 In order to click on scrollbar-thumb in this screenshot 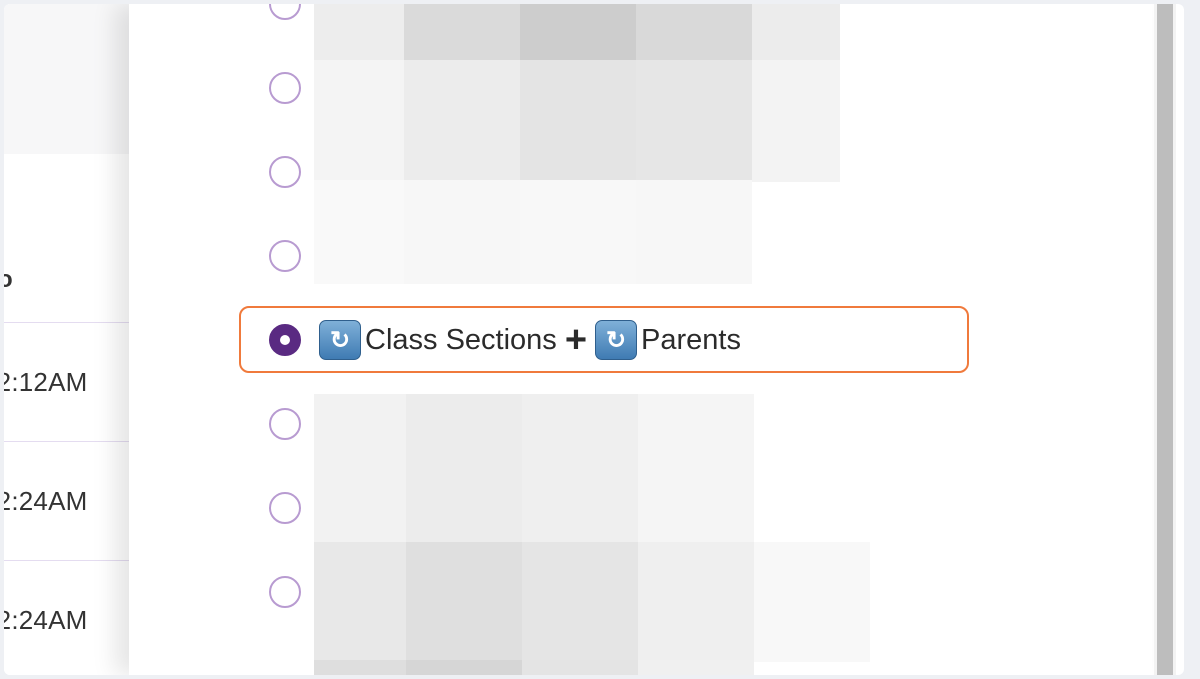, I will do `click(1165, 339)`.